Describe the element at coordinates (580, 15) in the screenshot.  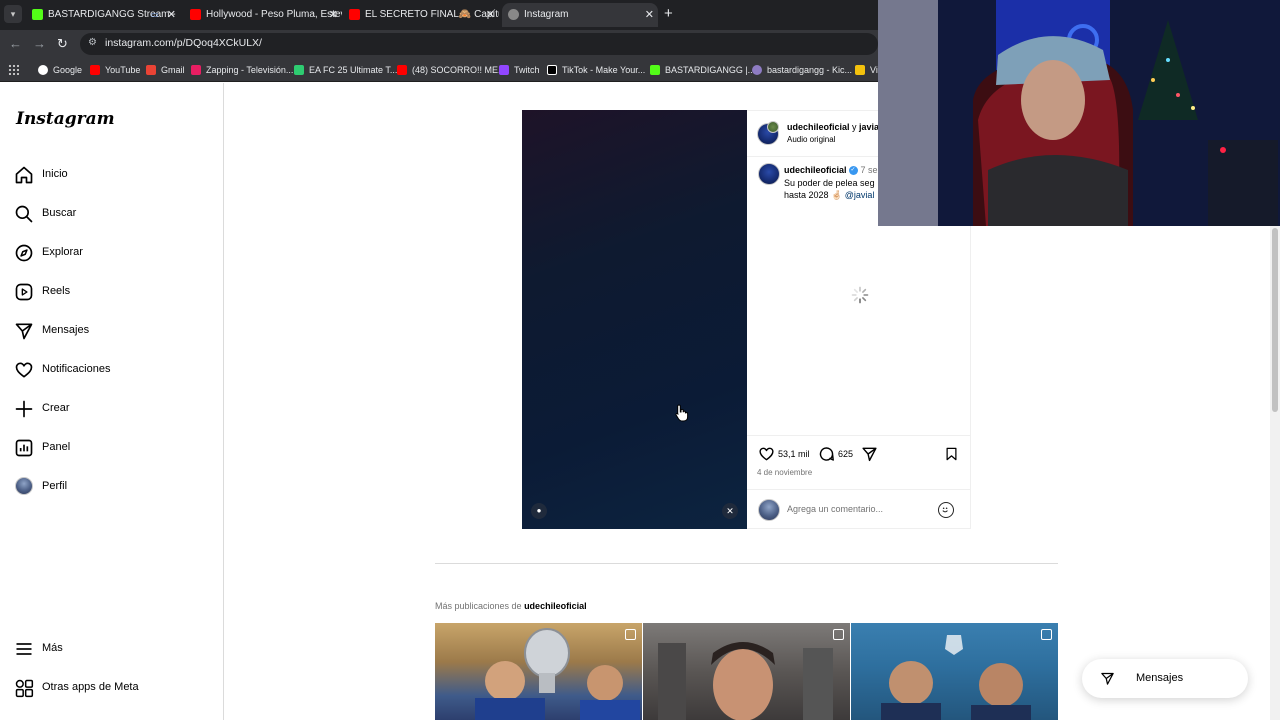
I see `tab-instagram: Instagram ✕` at that location.